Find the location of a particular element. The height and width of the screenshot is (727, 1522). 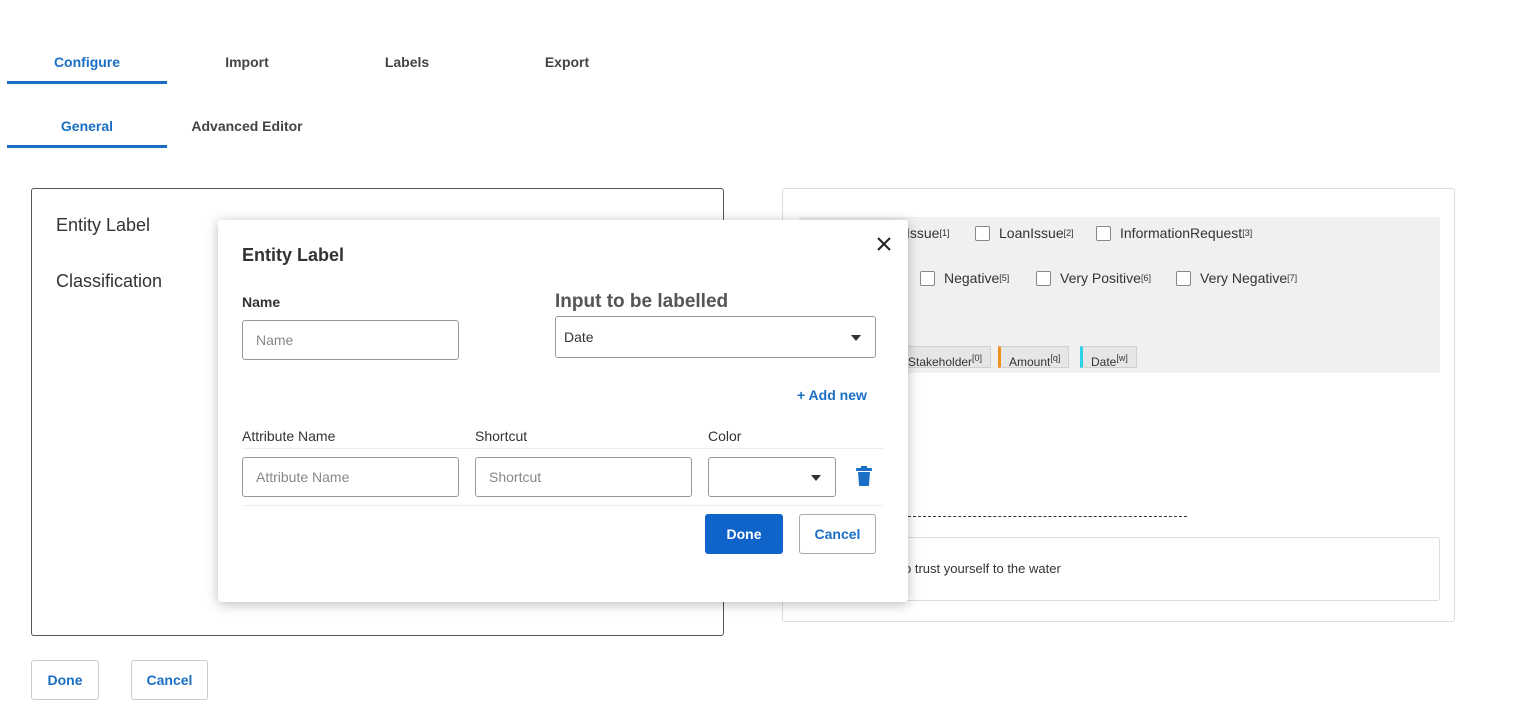

row-entity-label: Entity Label is located at coordinates (103, 225).